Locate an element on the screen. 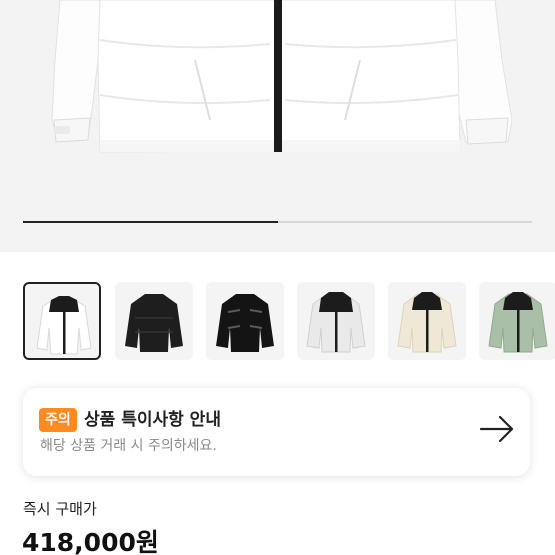 The image size is (555, 555). jacket-sage-green-thumbnail is located at coordinates (518, 322).